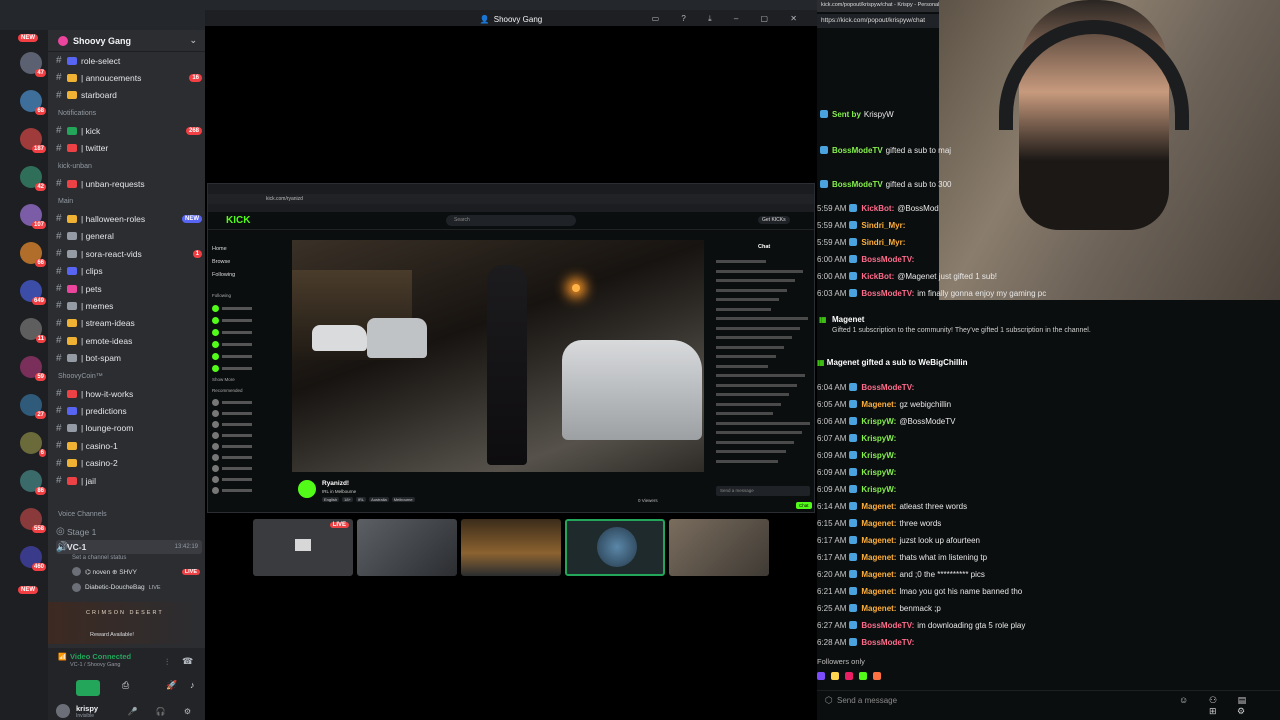 Image resolution: width=1280 pixels, height=720 pixels. I want to click on kick-logo: KICK, so click(238, 220).